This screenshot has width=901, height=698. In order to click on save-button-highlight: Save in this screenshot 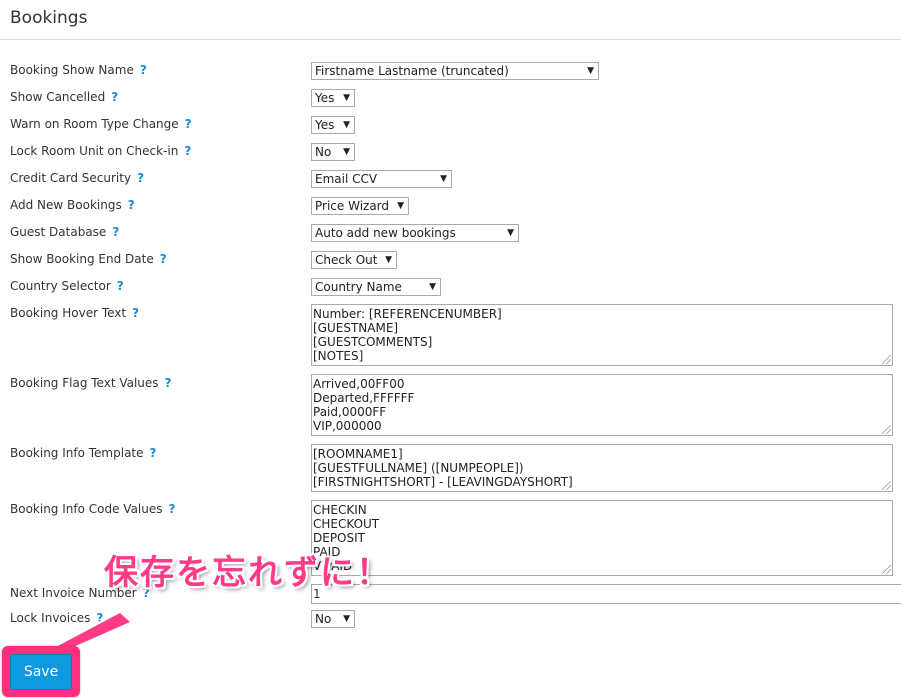, I will do `click(41, 671)`.